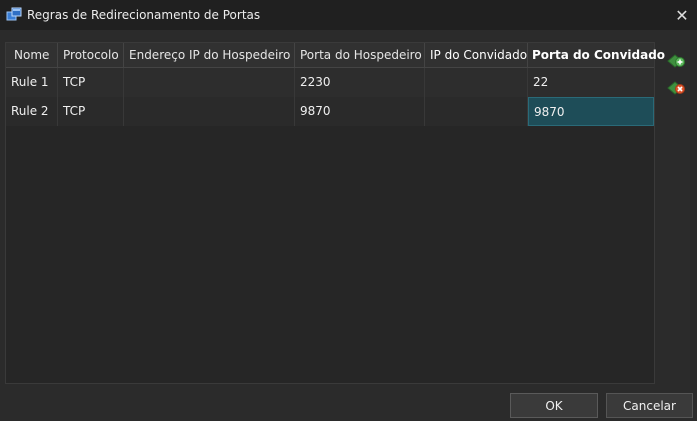 This screenshot has width=697, height=421. What do you see at coordinates (360, 111) in the screenshot?
I see `cell-host-port: 9870` at bounding box center [360, 111].